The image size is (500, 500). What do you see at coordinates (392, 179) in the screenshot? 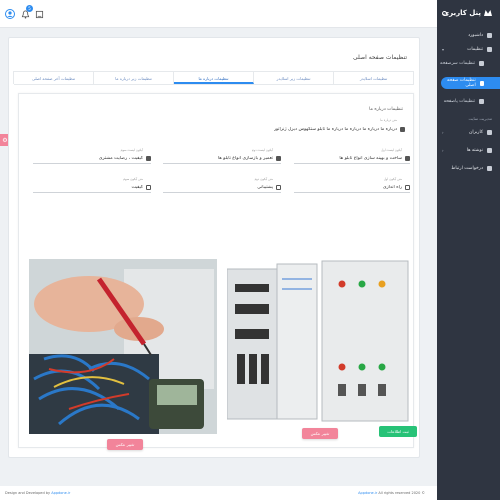
I see `field-label: متن آیکون اول` at bounding box center [392, 179].